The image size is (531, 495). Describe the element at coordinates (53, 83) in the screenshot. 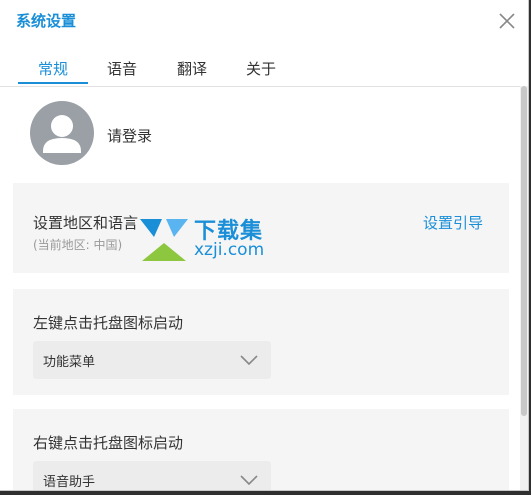

I see `active-tab-indicator` at that location.